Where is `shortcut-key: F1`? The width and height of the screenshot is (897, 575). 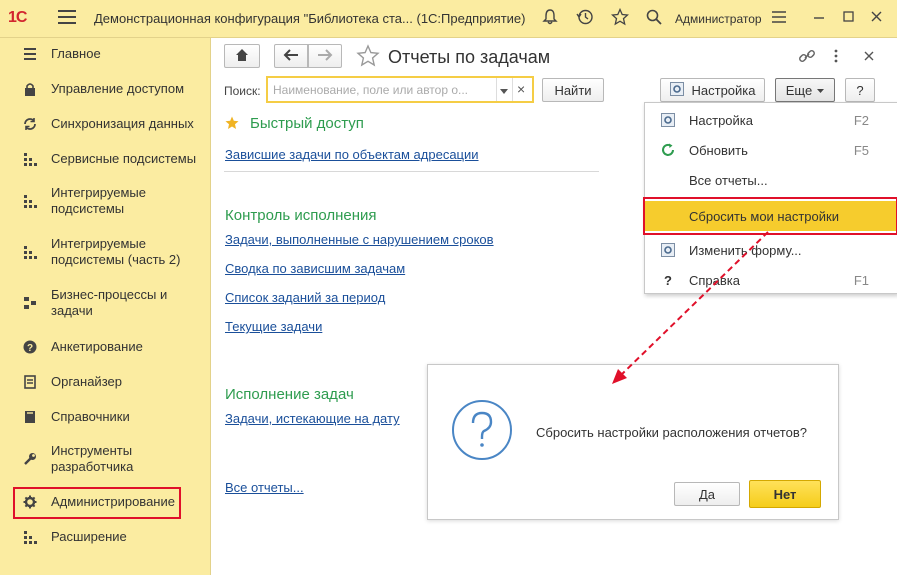 shortcut-key: F1 is located at coordinates (861, 280).